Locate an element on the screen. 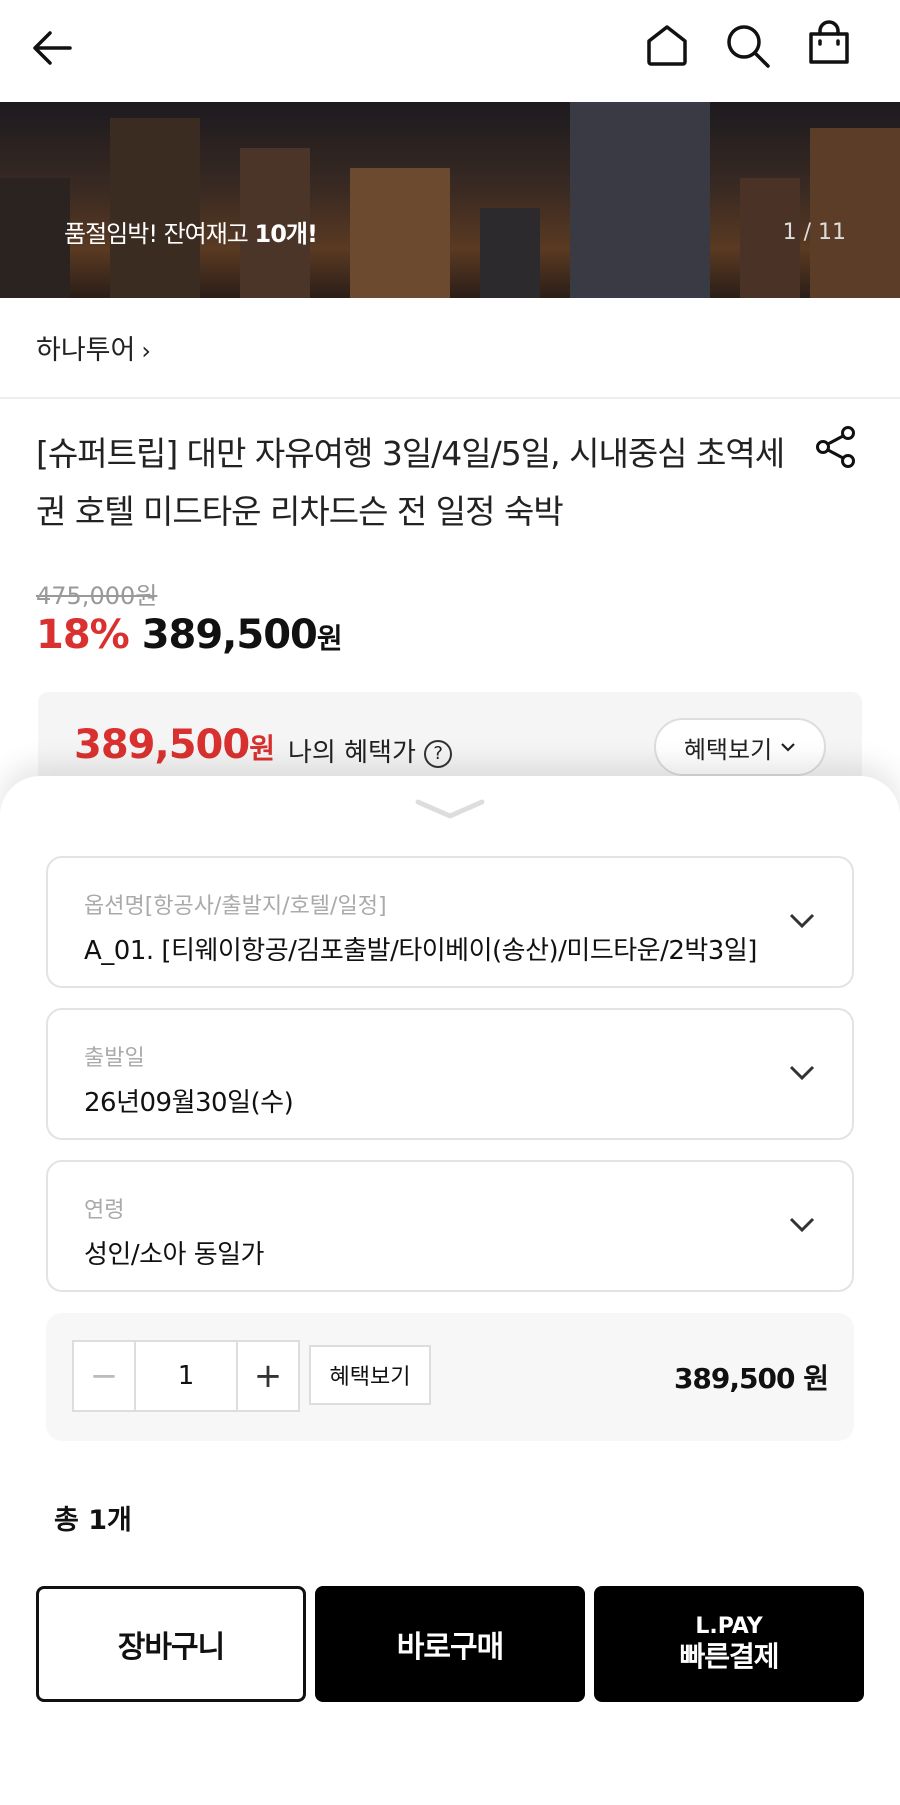 The width and height of the screenshot is (900, 1805). search-icon is located at coordinates (748, 46).